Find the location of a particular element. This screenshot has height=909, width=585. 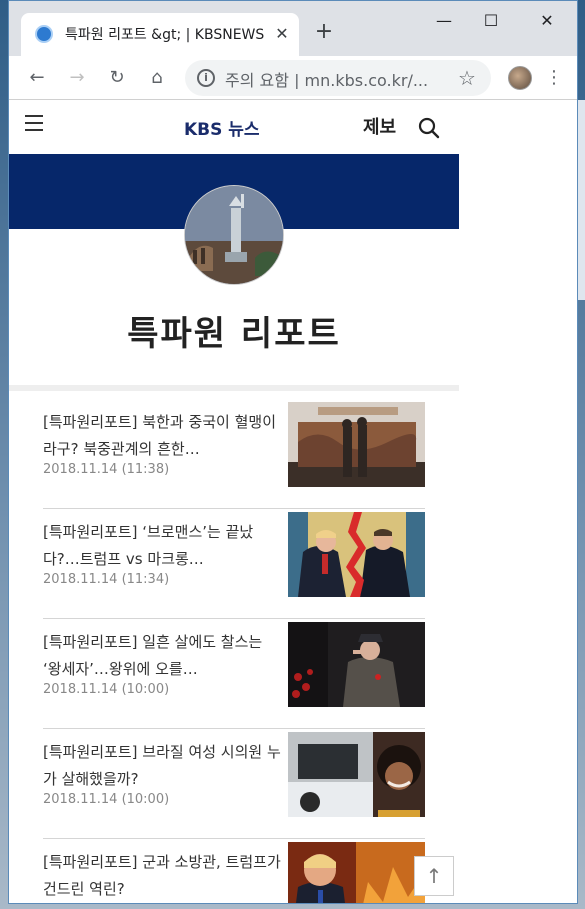

prince-salute-photo is located at coordinates (356, 664).